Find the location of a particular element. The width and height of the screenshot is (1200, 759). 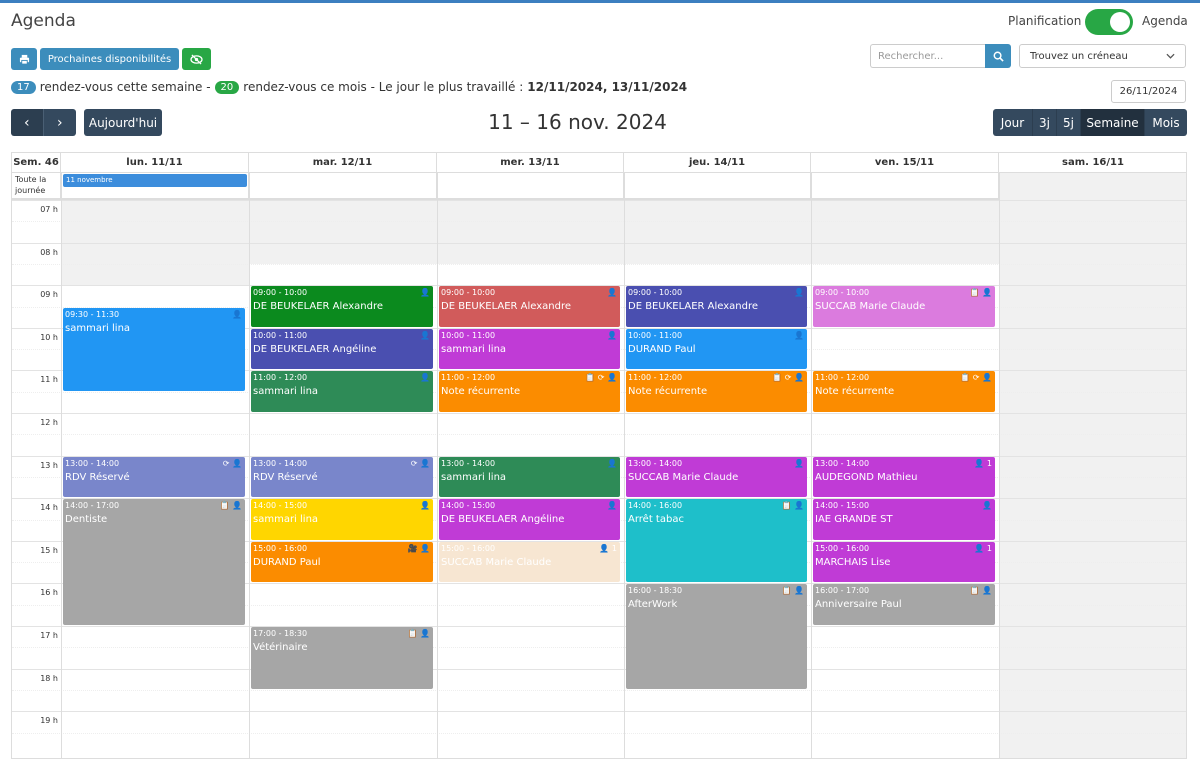

allday-event: 11 novembre is located at coordinates (155, 180).